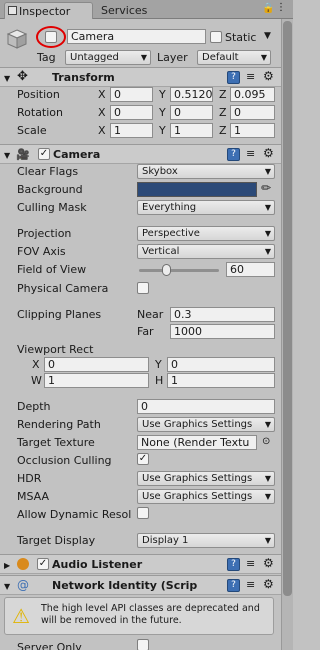 Image resolution: width=320 pixels, height=650 pixels. I want to click on camera-title: Camera, so click(77, 154).